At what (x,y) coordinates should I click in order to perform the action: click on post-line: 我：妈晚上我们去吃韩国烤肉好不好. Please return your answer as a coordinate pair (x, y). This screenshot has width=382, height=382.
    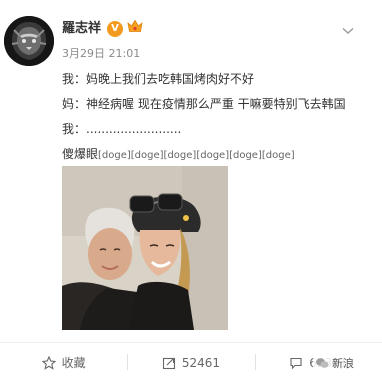
    Looking at the image, I should click on (158, 79).